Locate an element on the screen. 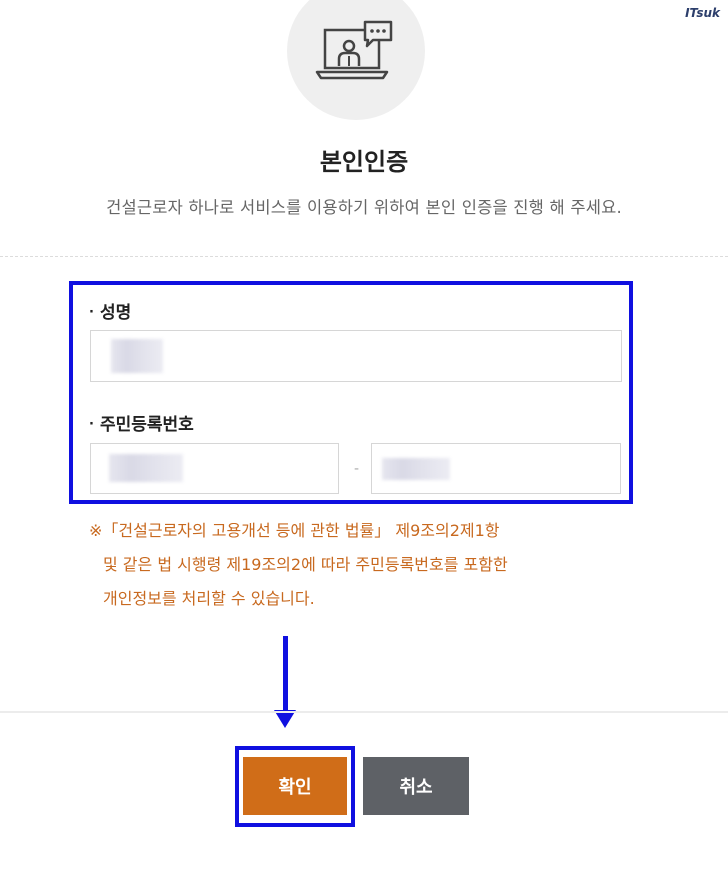 This screenshot has height=871, width=728. identity-icon-circle is located at coordinates (356, 60).